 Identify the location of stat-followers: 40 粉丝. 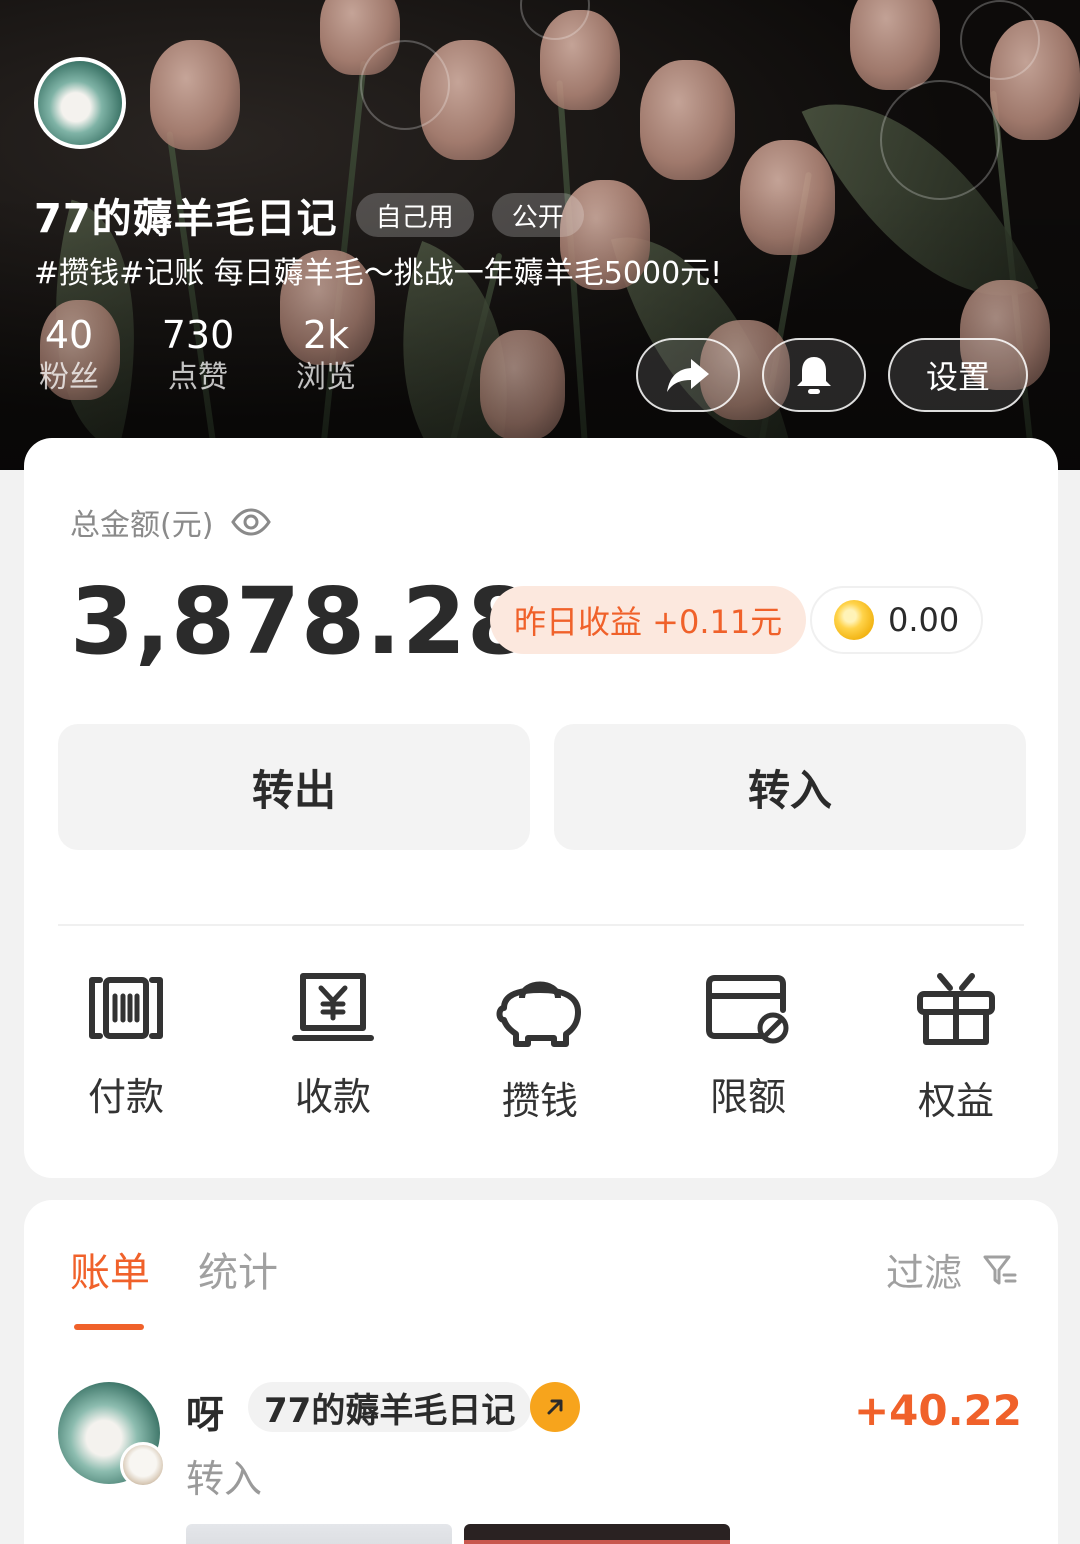
(69, 355).